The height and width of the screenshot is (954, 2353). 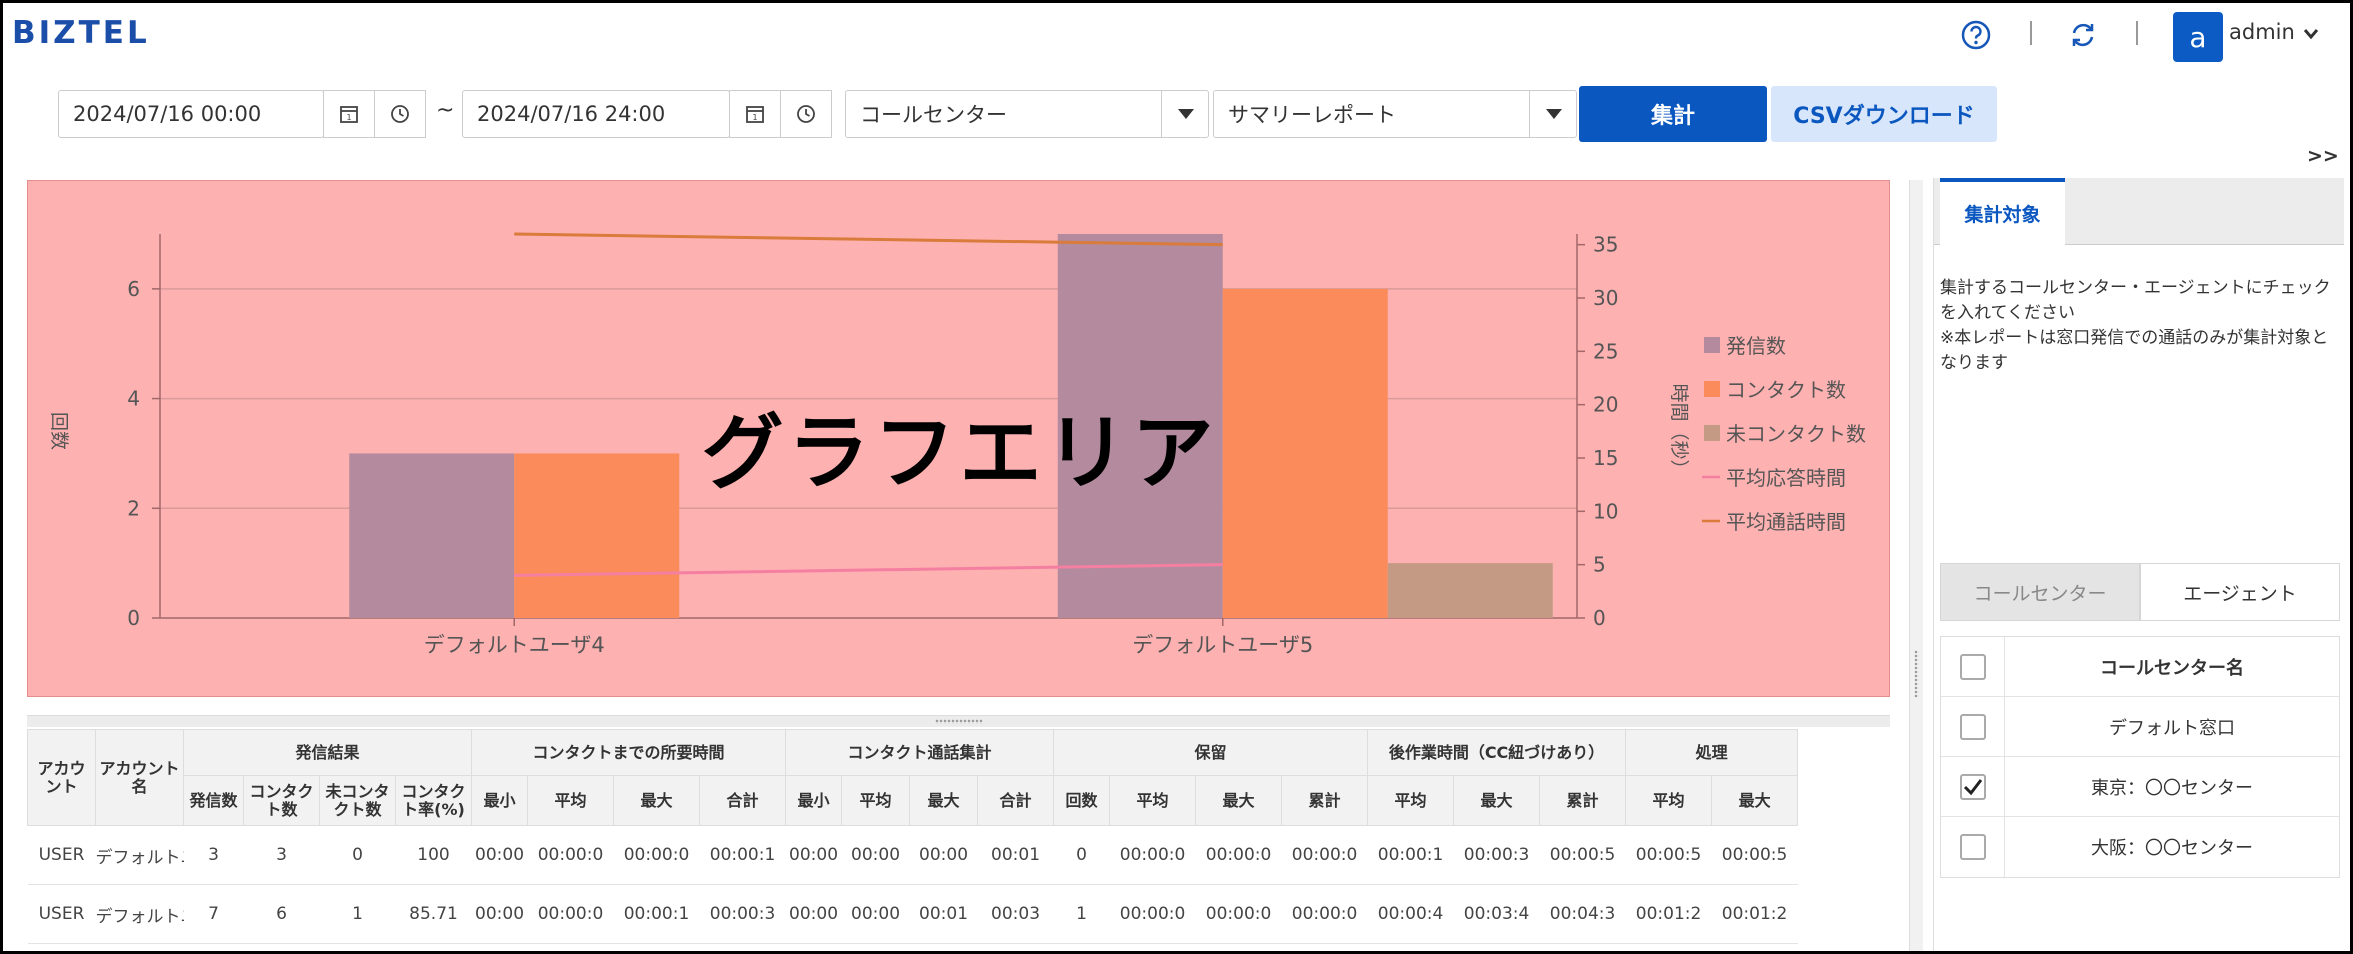 I want to click on panel-tabbar: 集計対象, so click(x=2139, y=211).